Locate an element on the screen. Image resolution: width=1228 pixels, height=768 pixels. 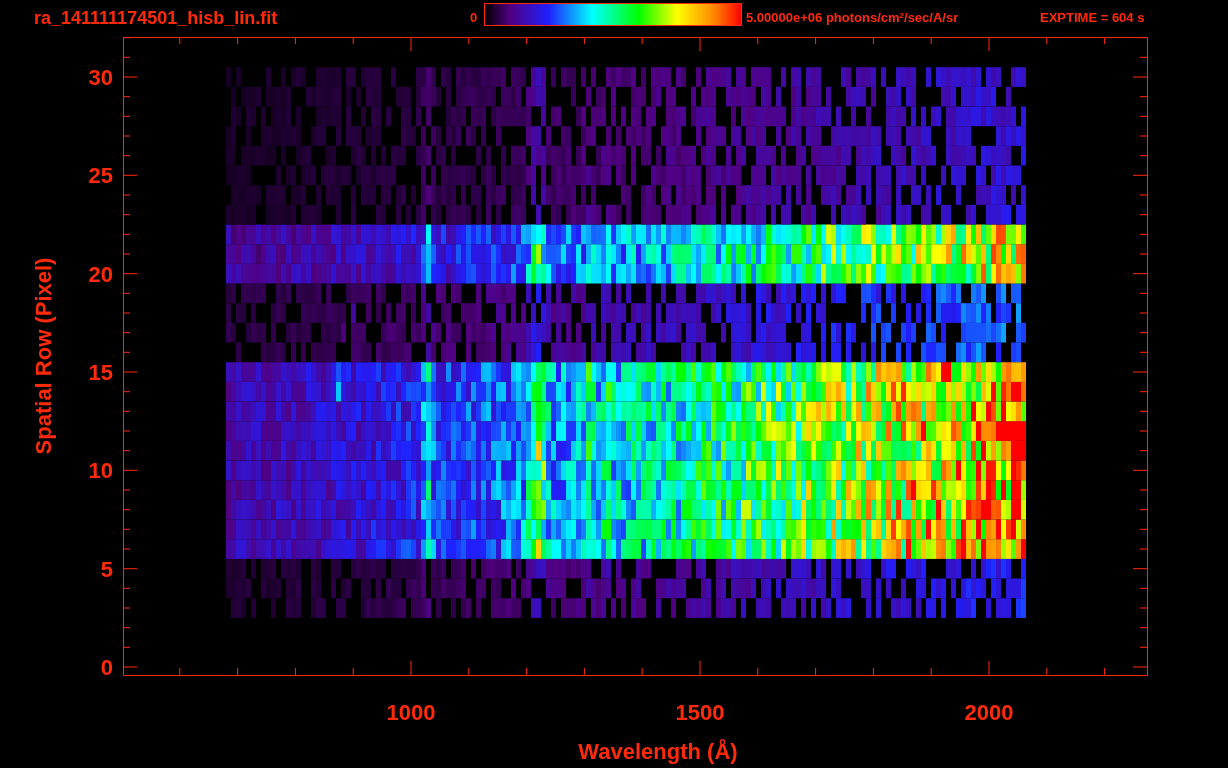
x-tick-label: 1500 is located at coordinates (700, 712).